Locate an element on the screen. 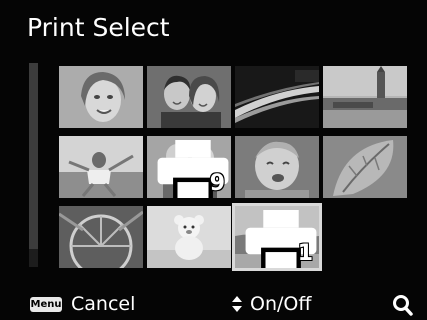 This screenshot has width=427, height=320. thumbnail-big-ben-cityscape is located at coordinates (365, 97).